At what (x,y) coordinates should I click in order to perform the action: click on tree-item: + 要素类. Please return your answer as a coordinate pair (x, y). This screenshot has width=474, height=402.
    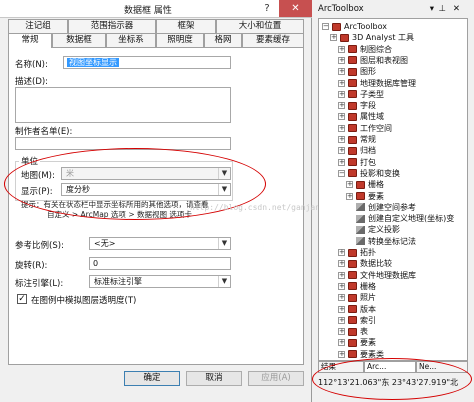
    Looking at the image, I should click on (361, 354).